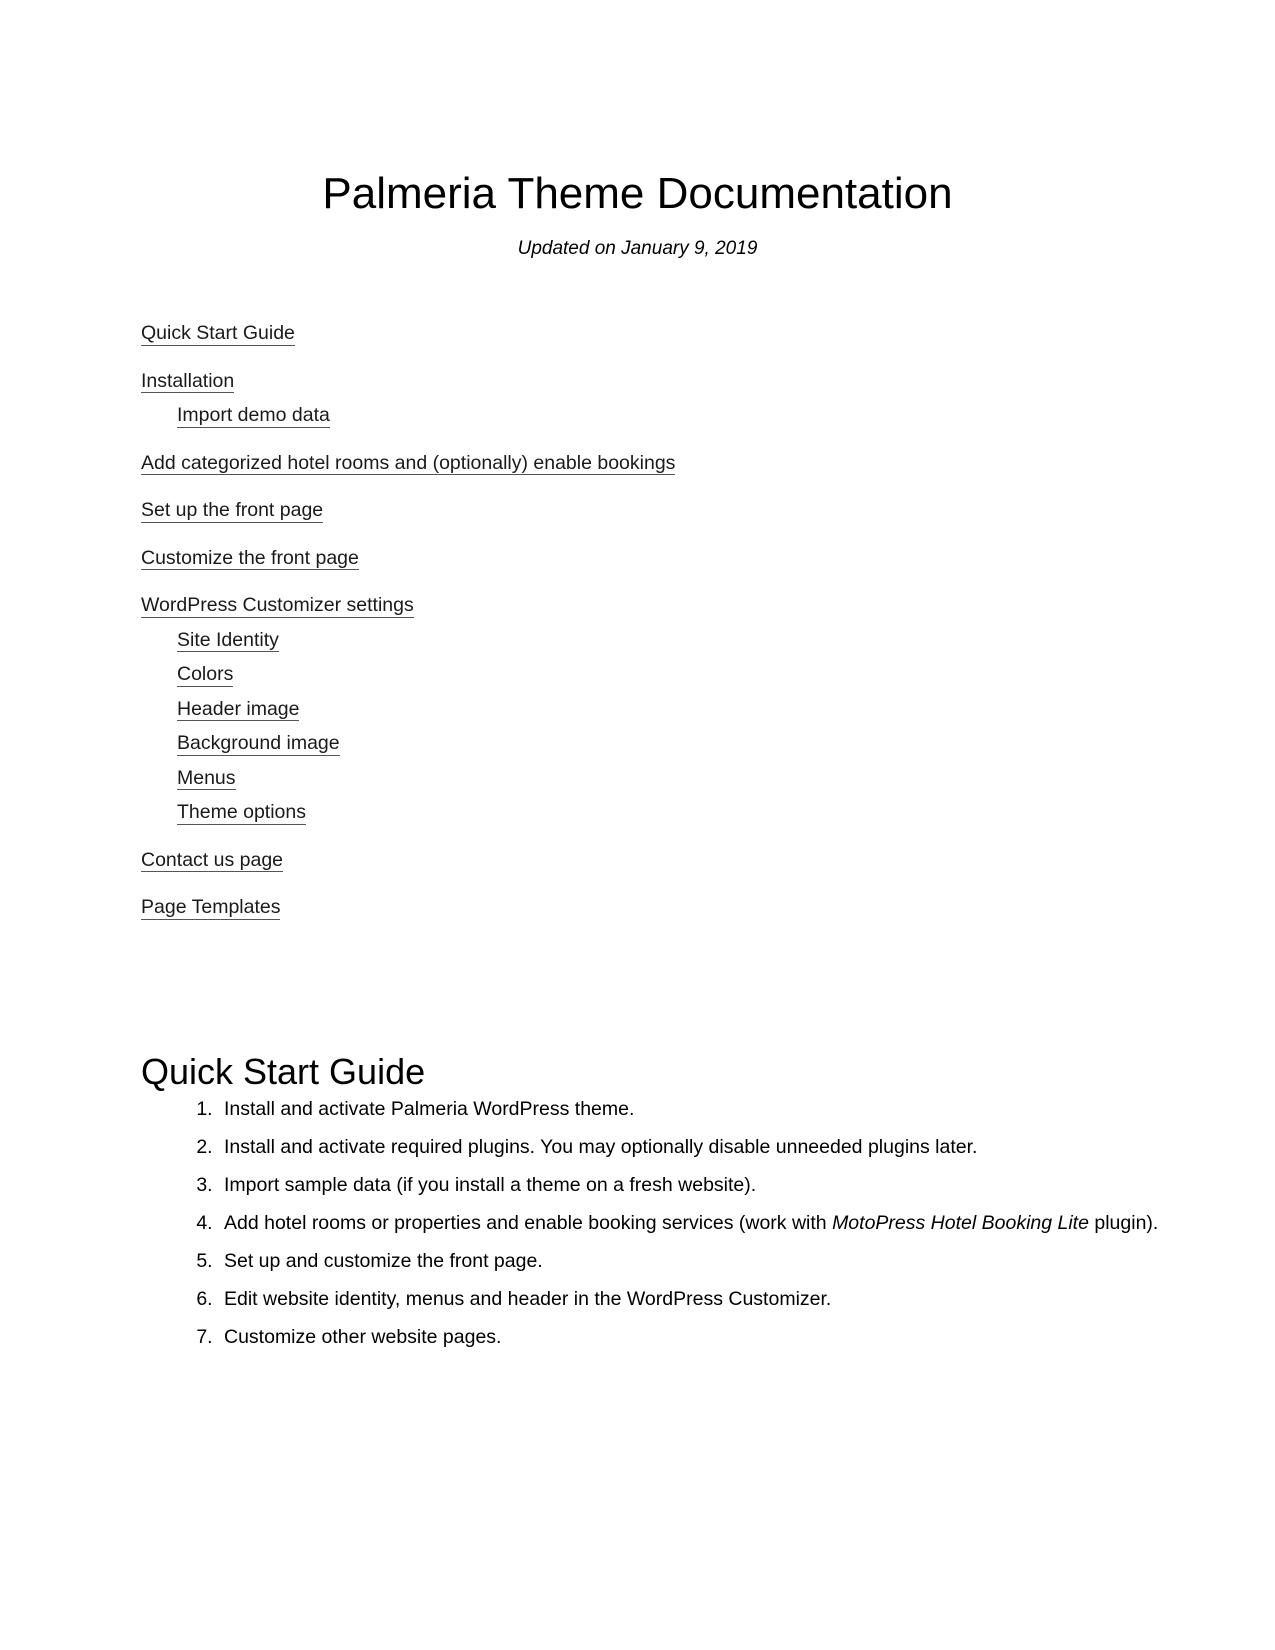 This screenshot has width=1275, height=1650. I want to click on list-item-text: Set up and customize the front page., so click(383, 1261).